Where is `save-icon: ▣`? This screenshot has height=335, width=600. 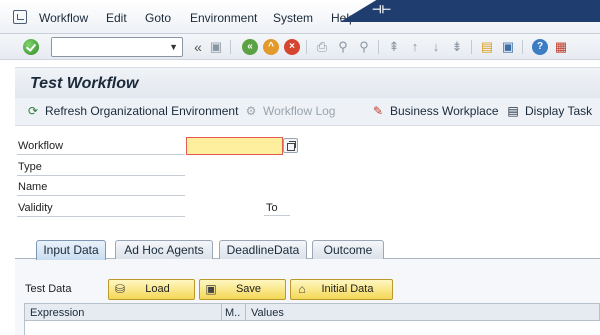 save-icon: ▣ is located at coordinates (216, 47).